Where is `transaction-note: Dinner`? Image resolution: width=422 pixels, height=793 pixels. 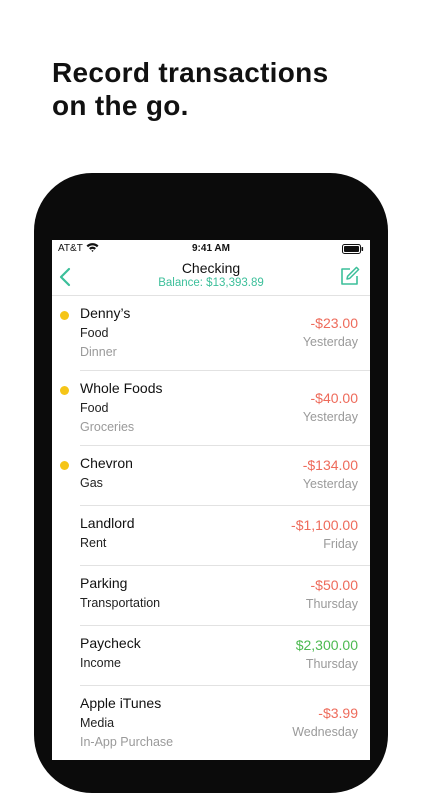 transaction-note: Dinner is located at coordinates (98, 352).